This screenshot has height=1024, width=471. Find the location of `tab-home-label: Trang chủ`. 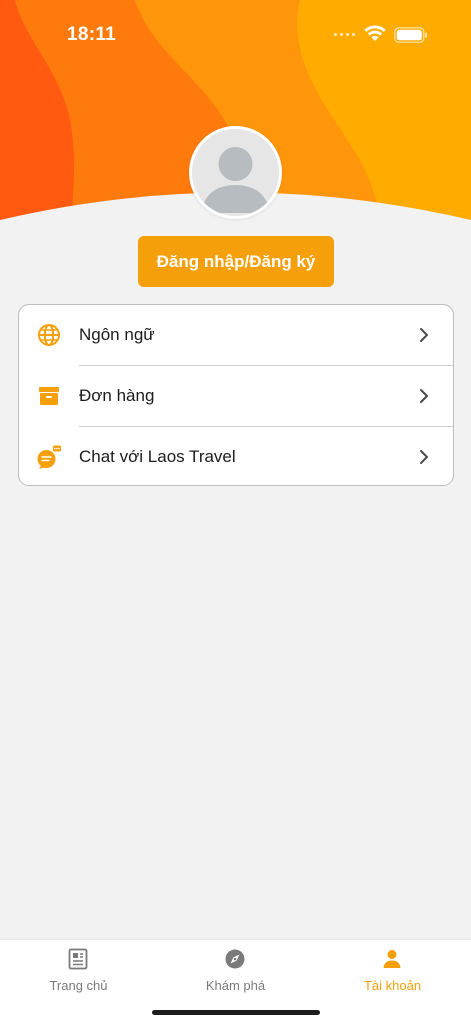

tab-home-label: Trang chủ is located at coordinates (78, 985).